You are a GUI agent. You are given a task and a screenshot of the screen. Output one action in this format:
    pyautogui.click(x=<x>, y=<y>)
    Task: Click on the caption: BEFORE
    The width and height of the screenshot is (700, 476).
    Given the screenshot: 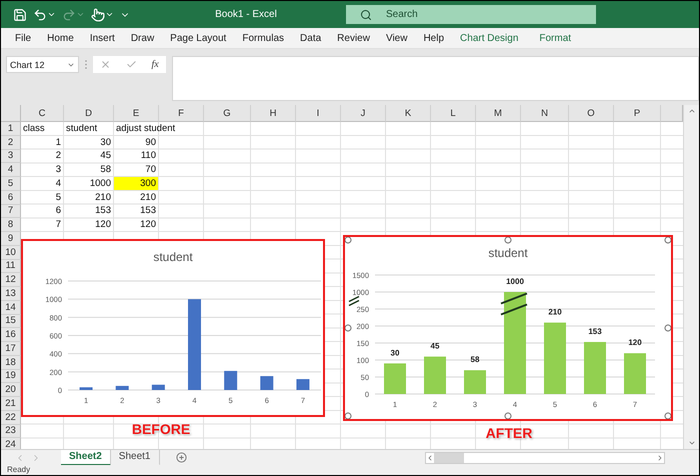 What is the action you would take?
    pyautogui.click(x=161, y=429)
    